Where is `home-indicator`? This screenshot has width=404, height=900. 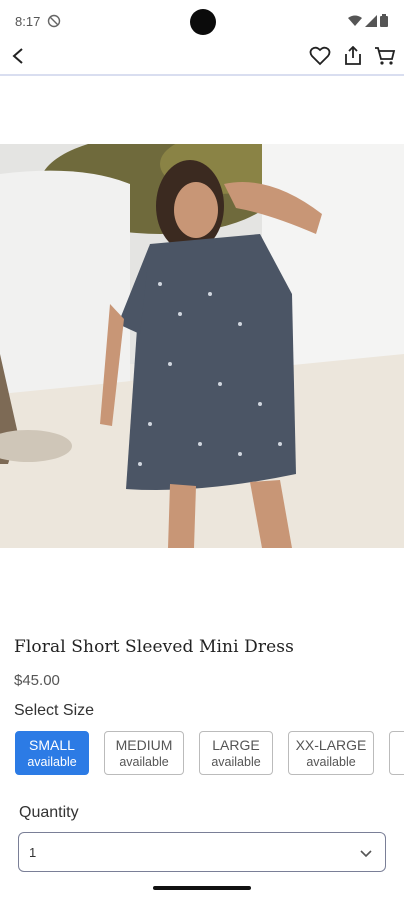
home-indicator is located at coordinates (202, 888).